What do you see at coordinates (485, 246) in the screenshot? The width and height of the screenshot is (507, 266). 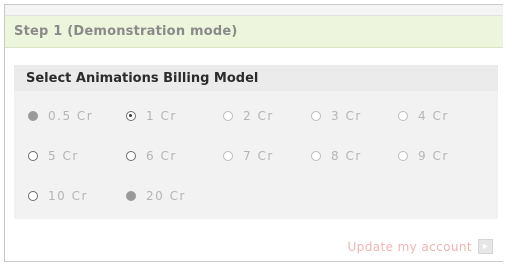 I see `arrow-right-icon: ▸` at bounding box center [485, 246].